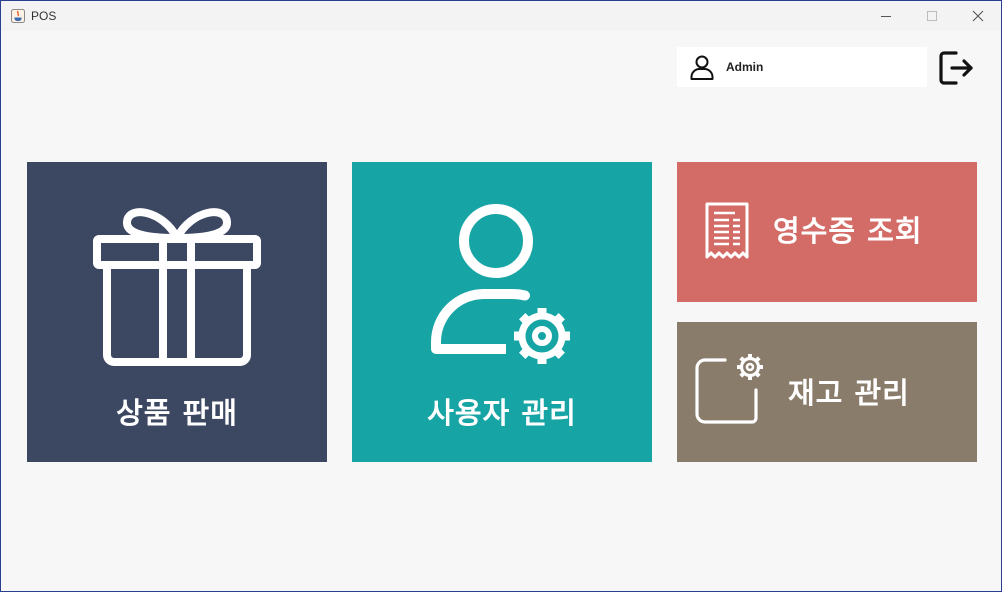  I want to click on user-name: Admin, so click(745, 67).